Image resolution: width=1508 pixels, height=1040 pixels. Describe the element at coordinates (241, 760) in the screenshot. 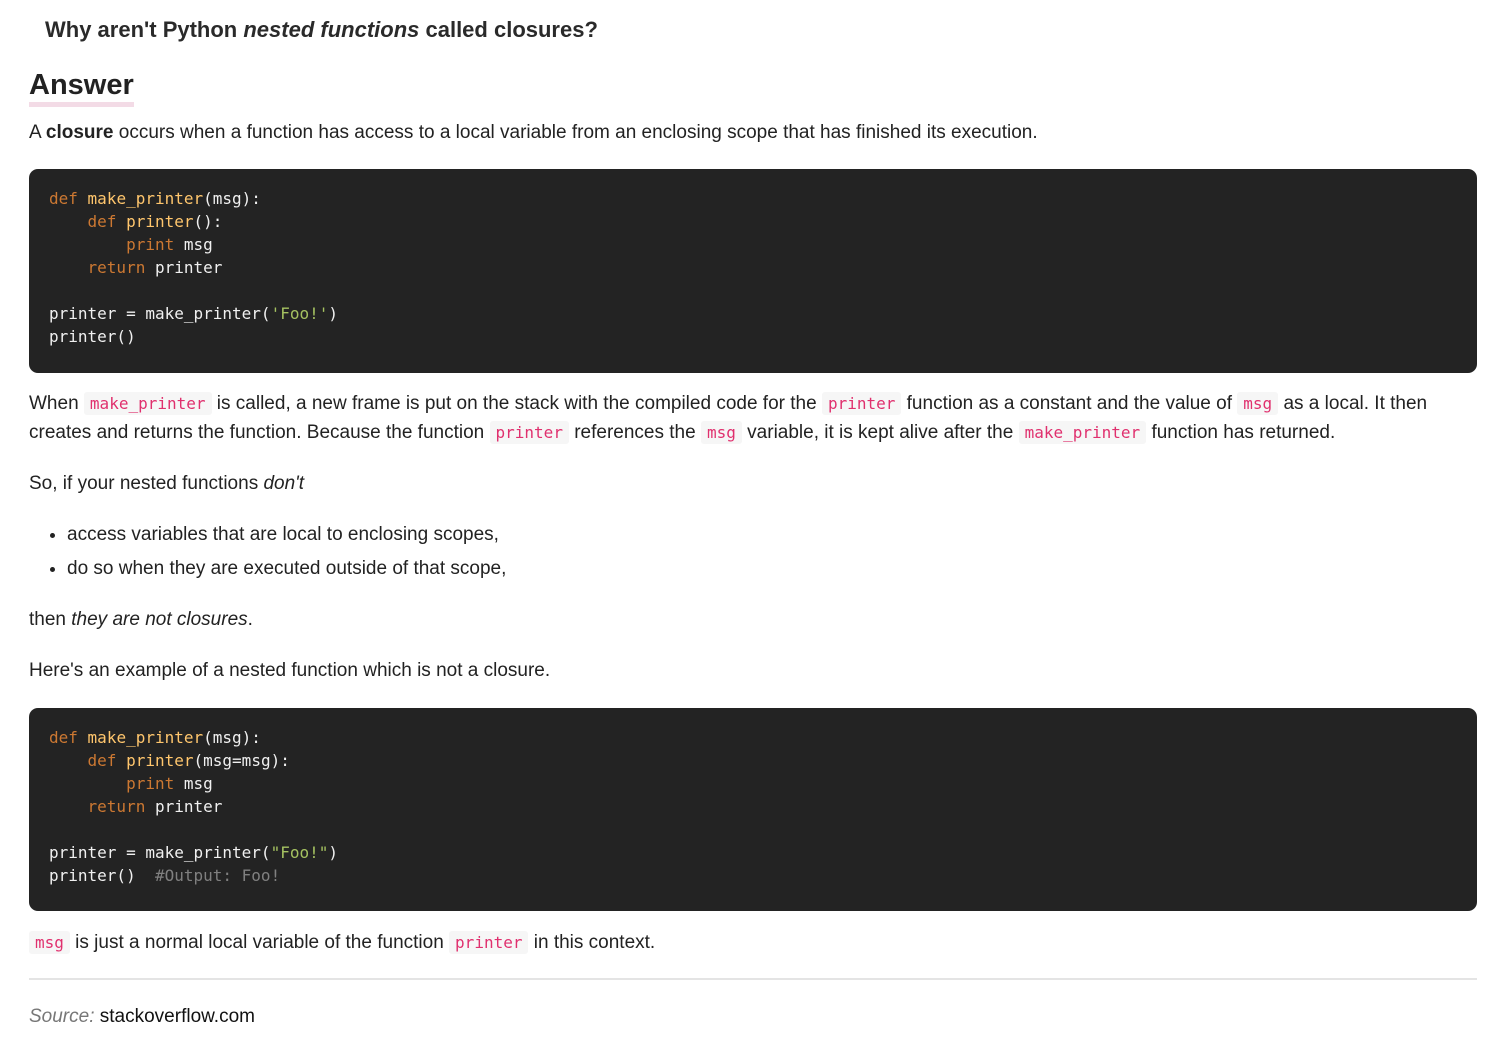

I see `code-text: (msg=msg):` at that location.